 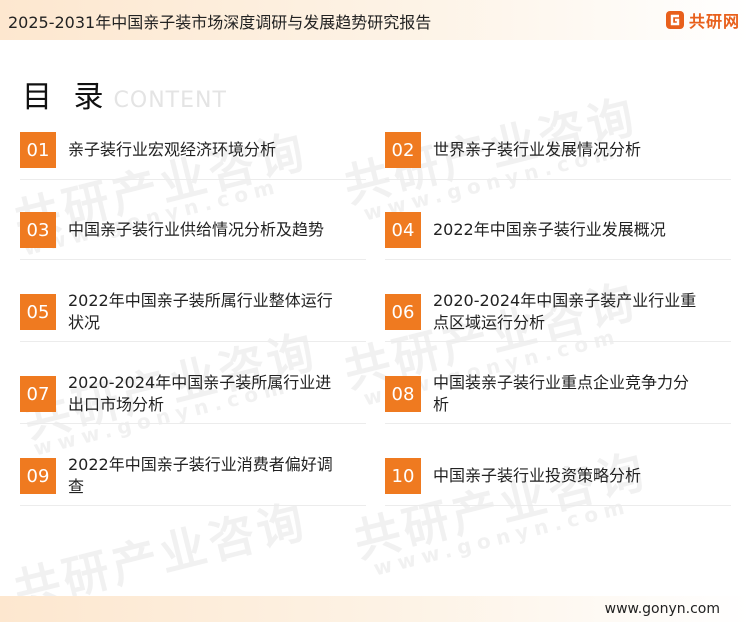 What do you see at coordinates (200, 311) in the screenshot?
I see `toc-item-label: 2022年中国亲子装所属行业整体运行状况` at bounding box center [200, 311].